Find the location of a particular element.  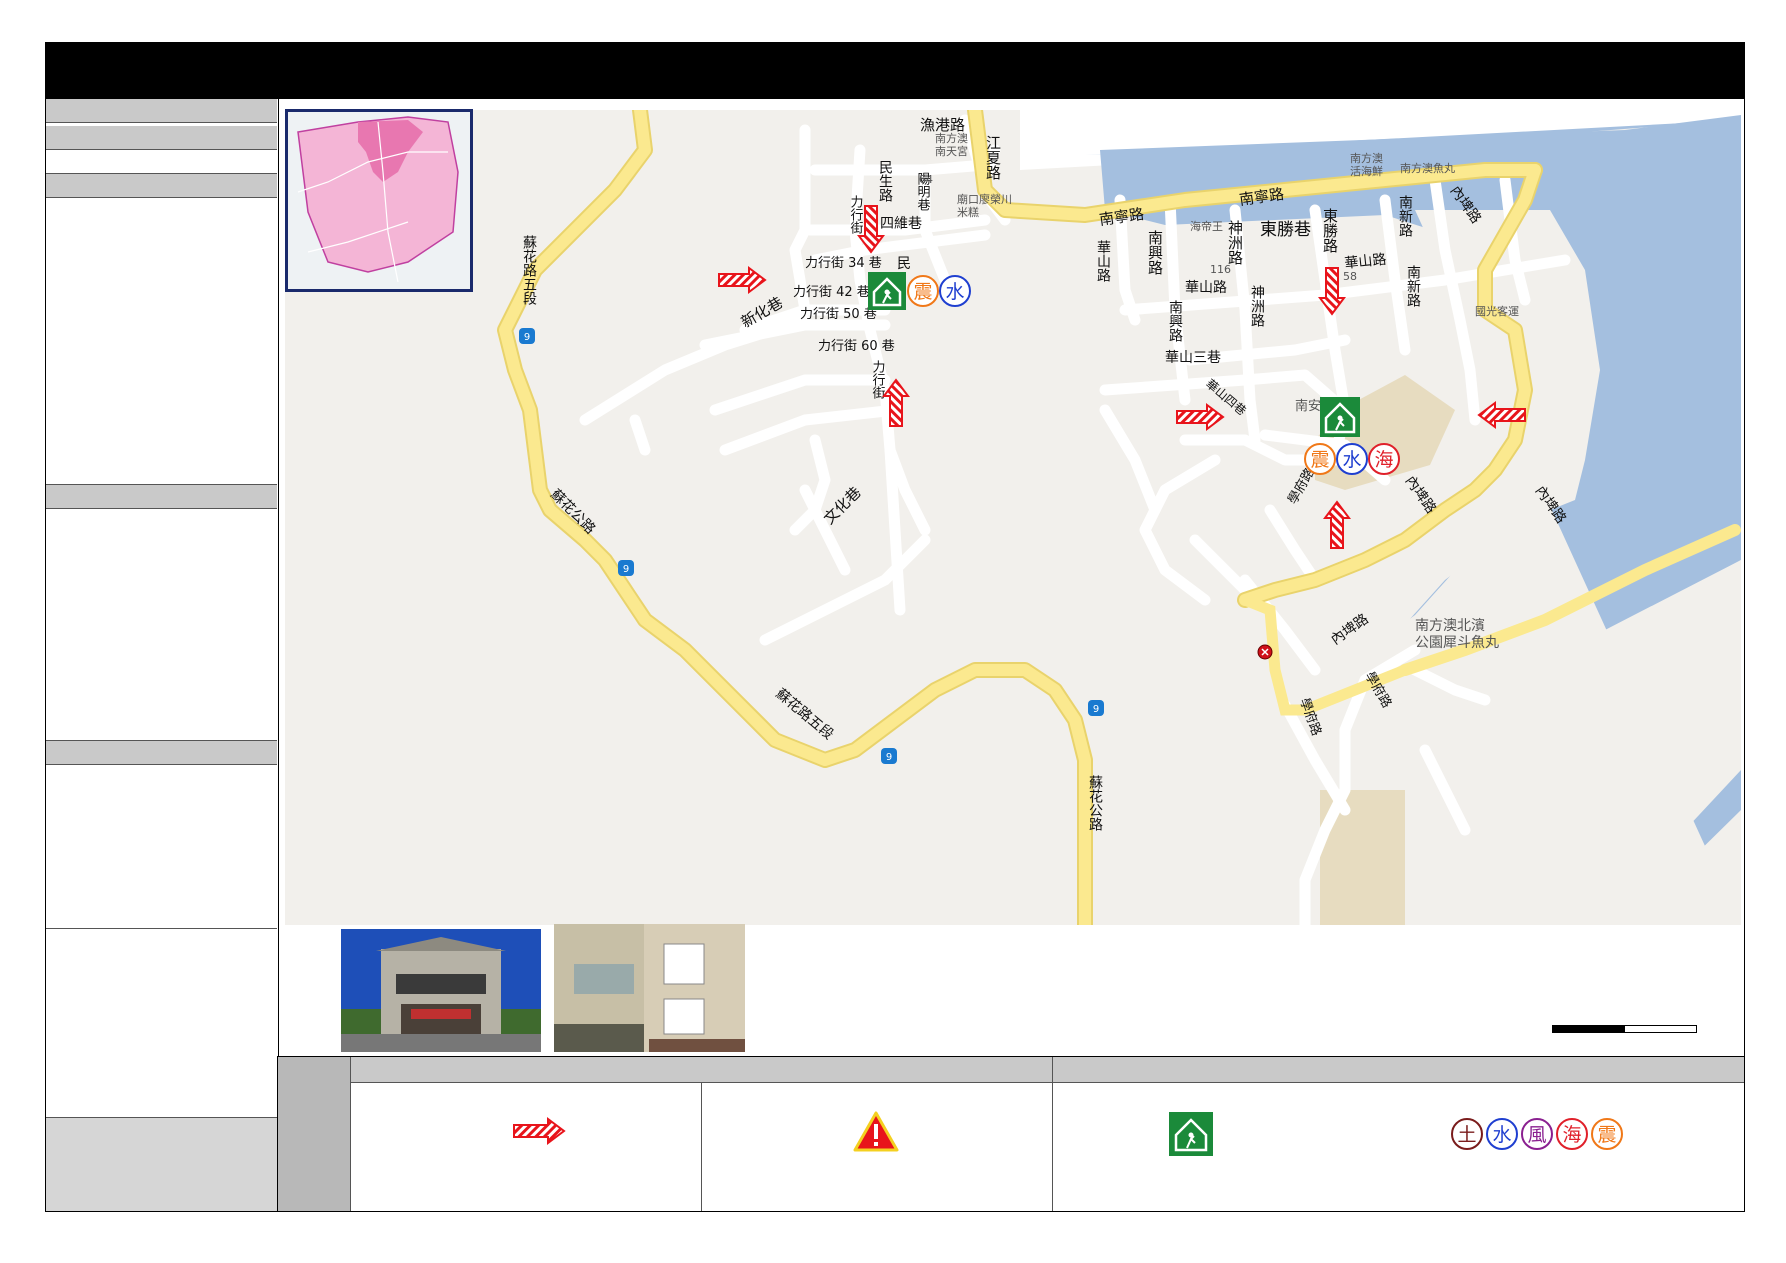

poi-nanfangao-yuwan: 南方澳魚丸 is located at coordinates (1427, 168).